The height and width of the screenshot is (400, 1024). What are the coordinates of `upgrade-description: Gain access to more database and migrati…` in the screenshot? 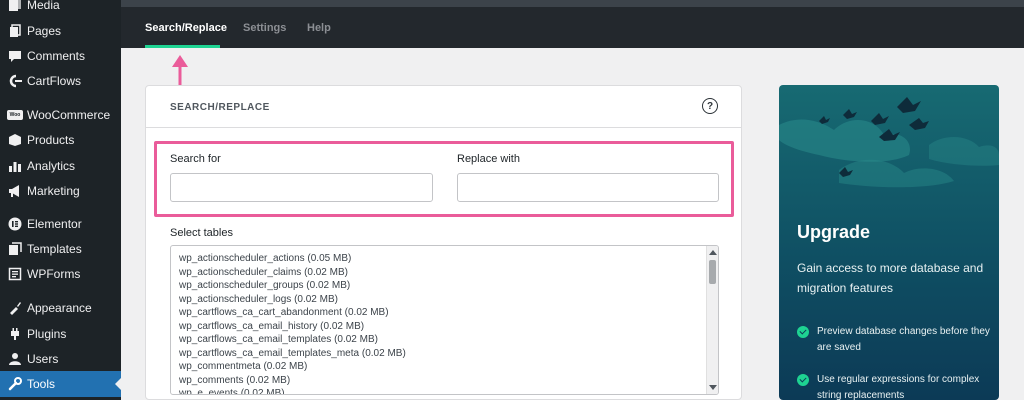 It's located at (890, 278).